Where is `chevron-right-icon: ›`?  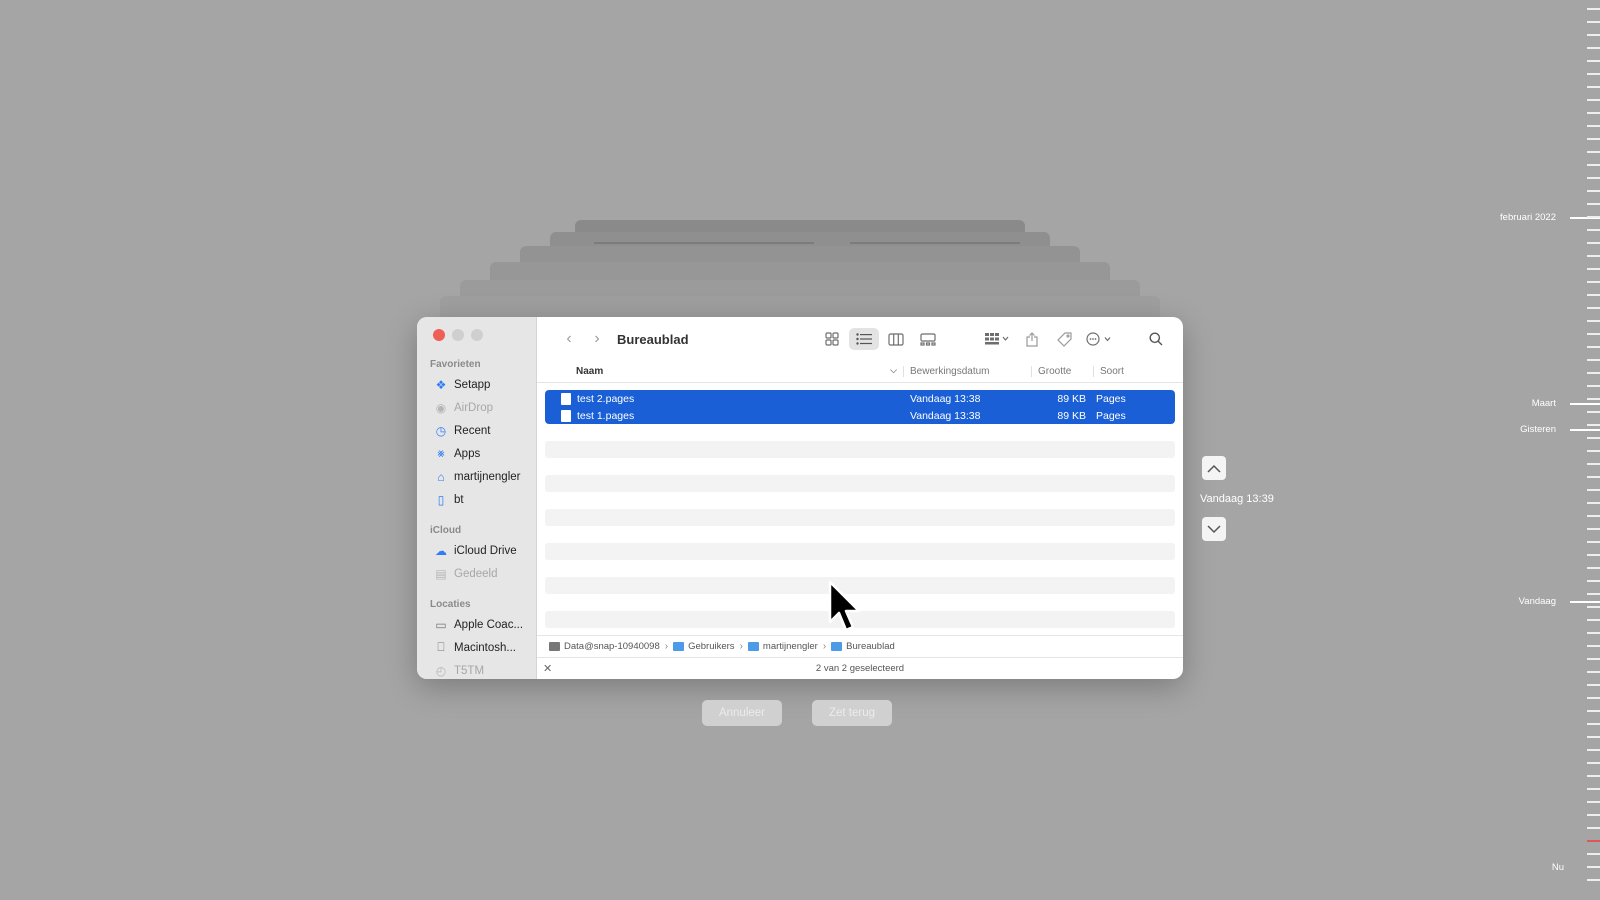
chevron-right-icon: › is located at coordinates (666, 646).